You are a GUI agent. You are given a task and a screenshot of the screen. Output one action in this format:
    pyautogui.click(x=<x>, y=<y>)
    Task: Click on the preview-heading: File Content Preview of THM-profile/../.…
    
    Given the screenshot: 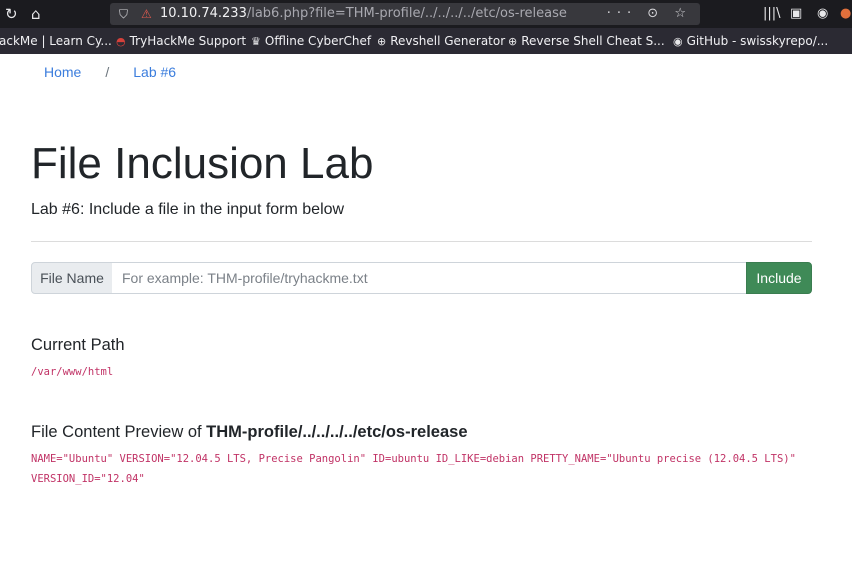 What is the action you would take?
    pyautogui.click(x=249, y=432)
    